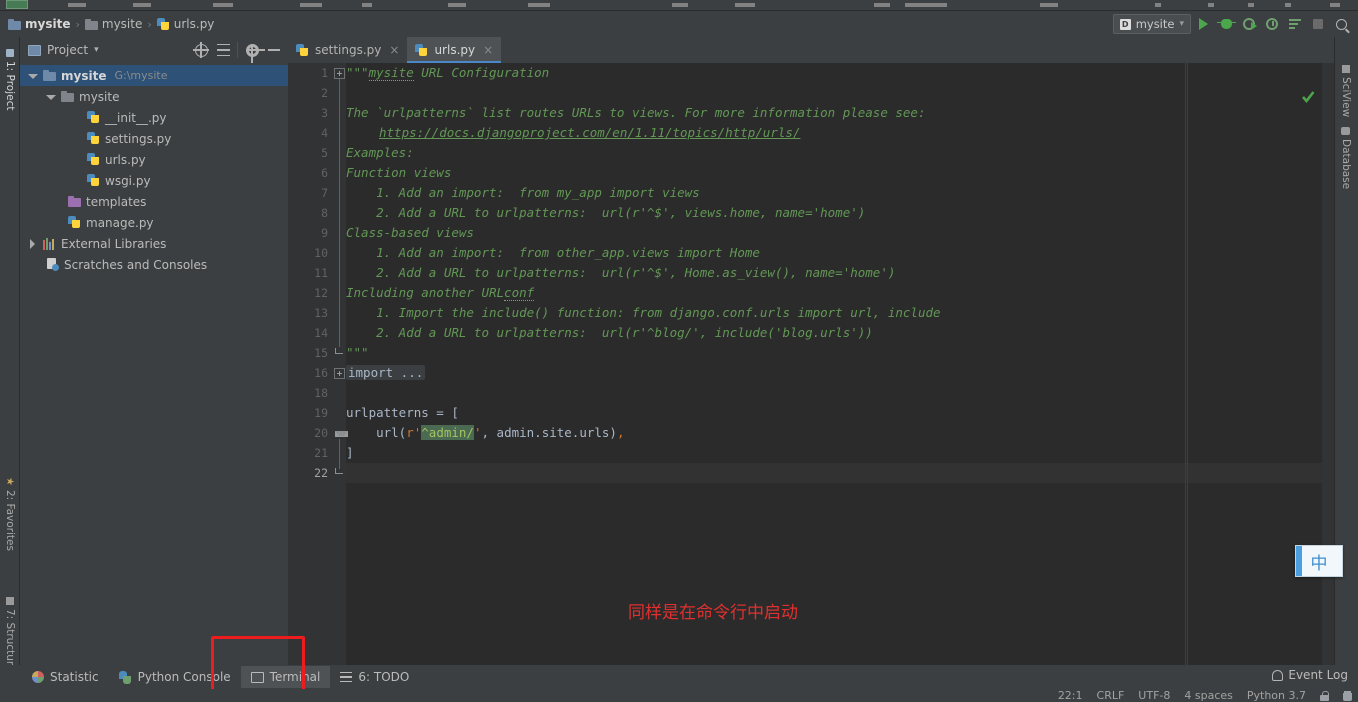 This screenshot has height=702, width=1358. I want to click on tree-node-external-libraries: External Libraries, so click(154, 243).